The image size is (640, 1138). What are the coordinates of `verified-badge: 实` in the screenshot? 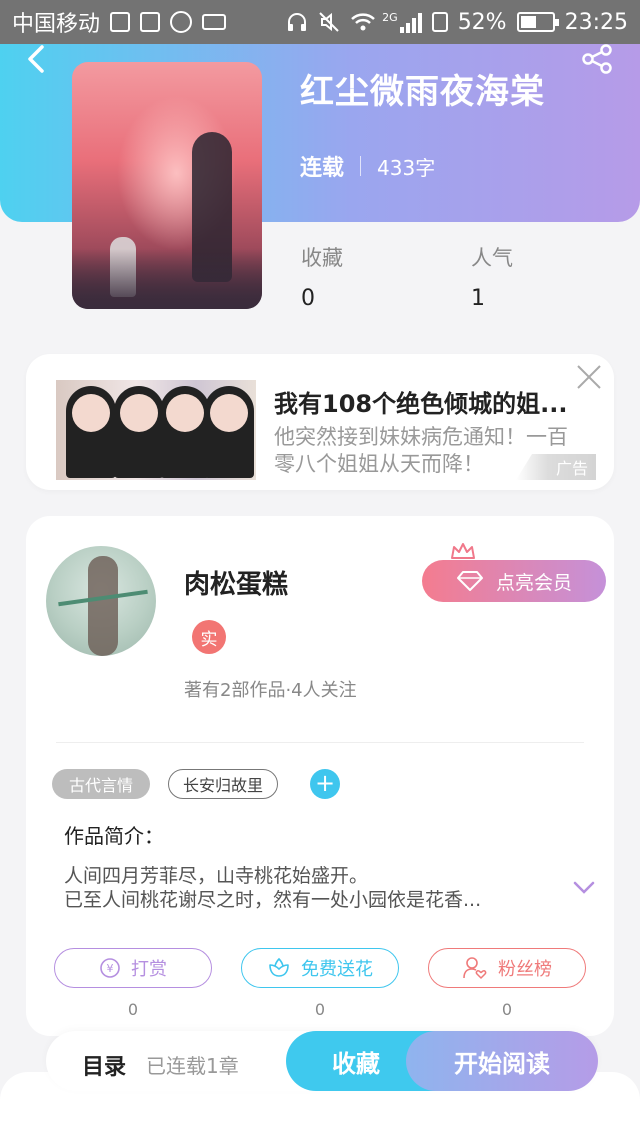 It's located at (209, 637).